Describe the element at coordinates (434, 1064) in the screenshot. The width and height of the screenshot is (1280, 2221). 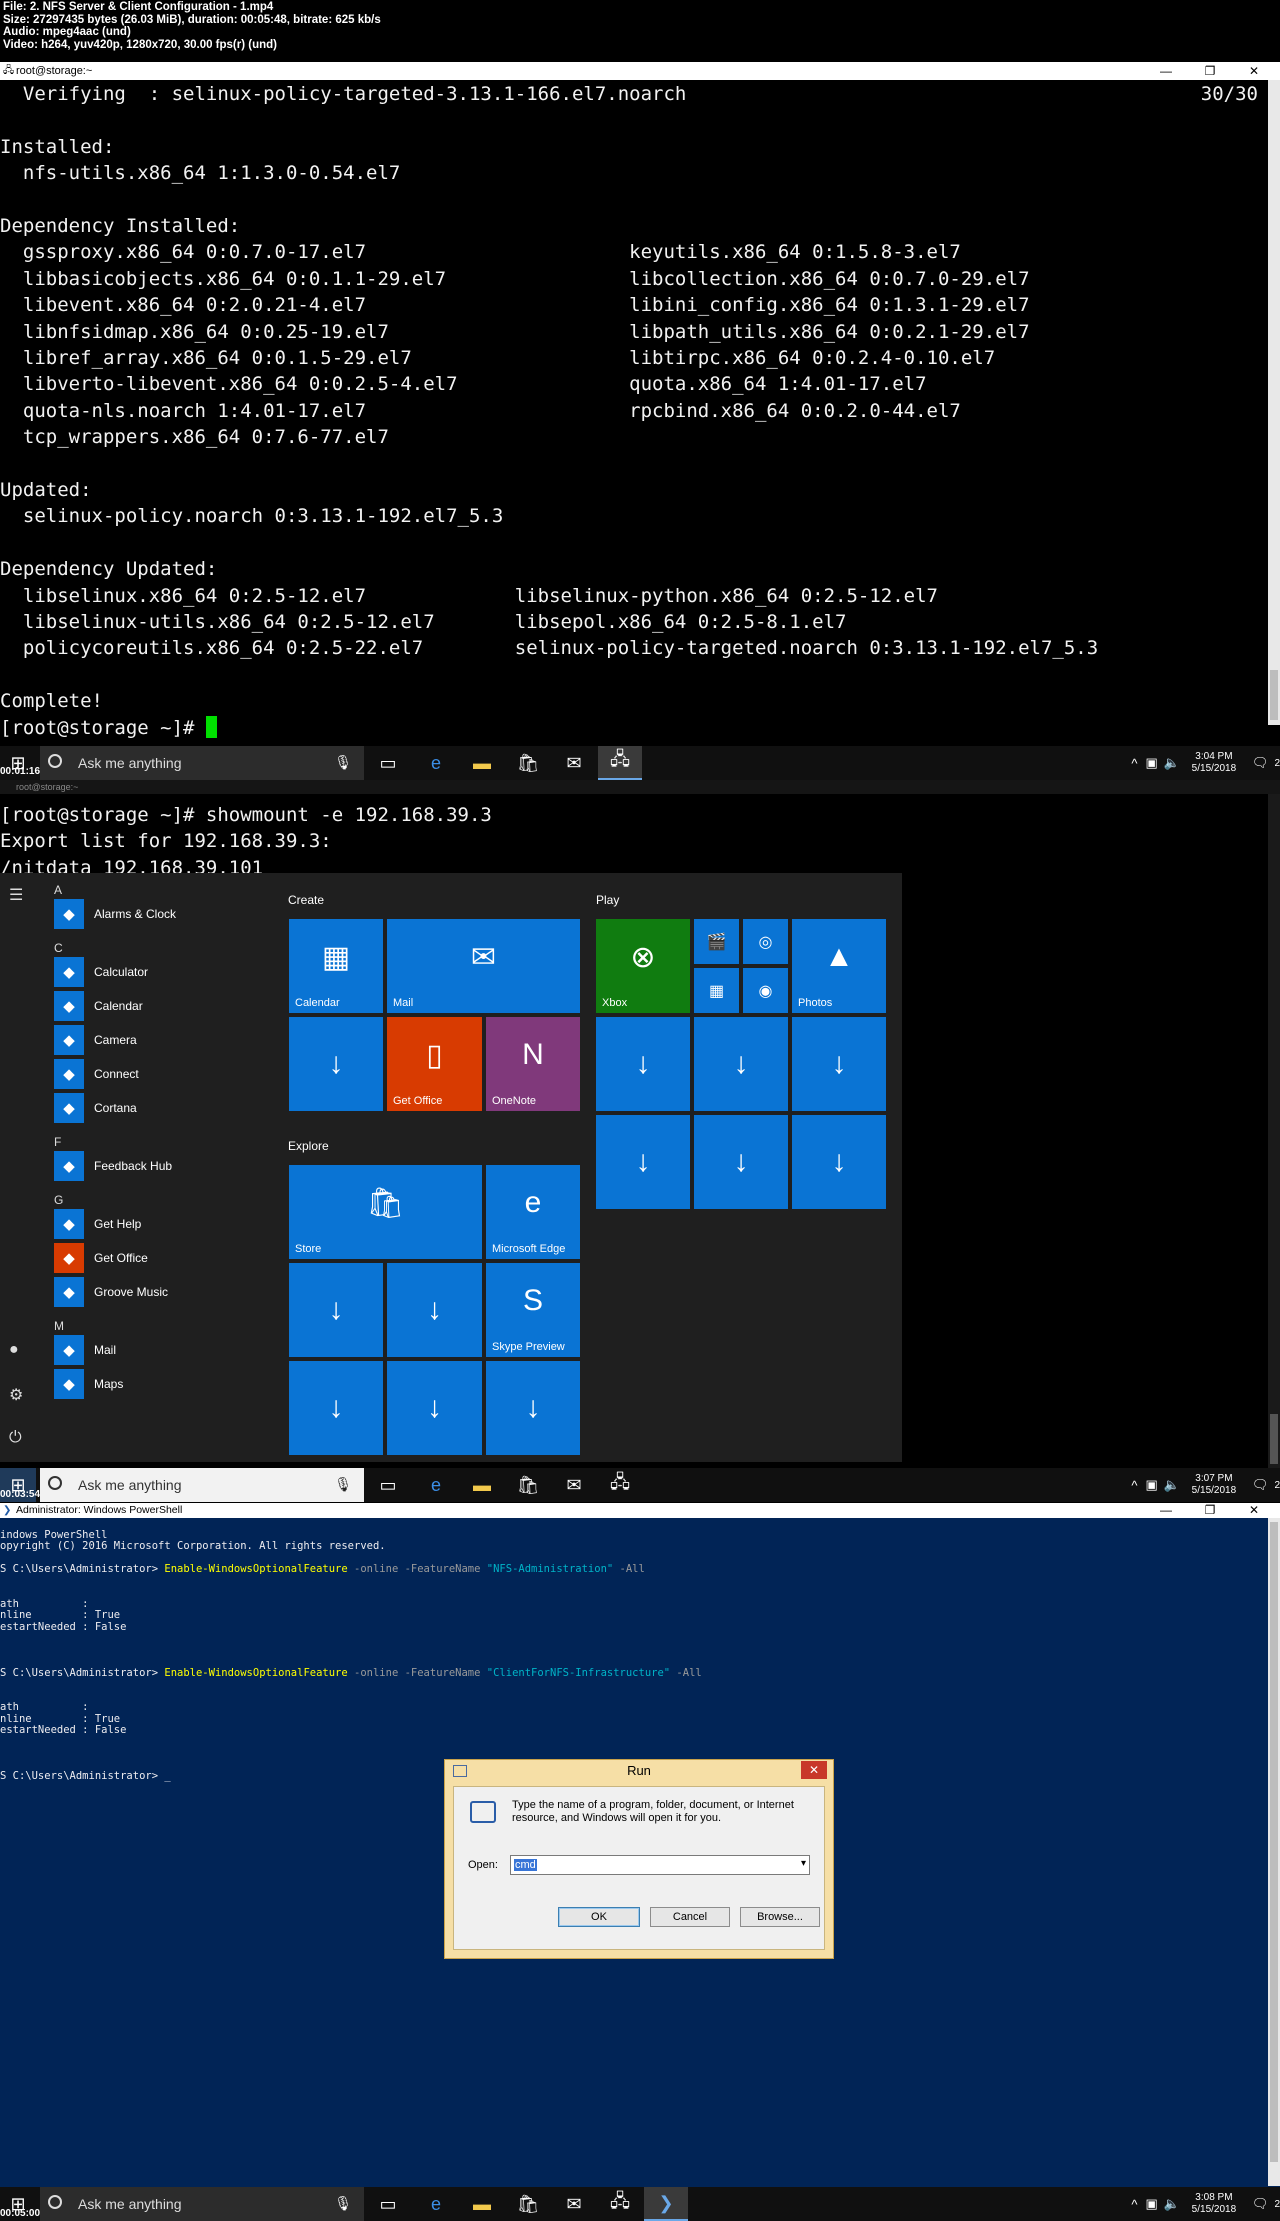
I see `tile-get-office: ▯ Get Office` at that location.